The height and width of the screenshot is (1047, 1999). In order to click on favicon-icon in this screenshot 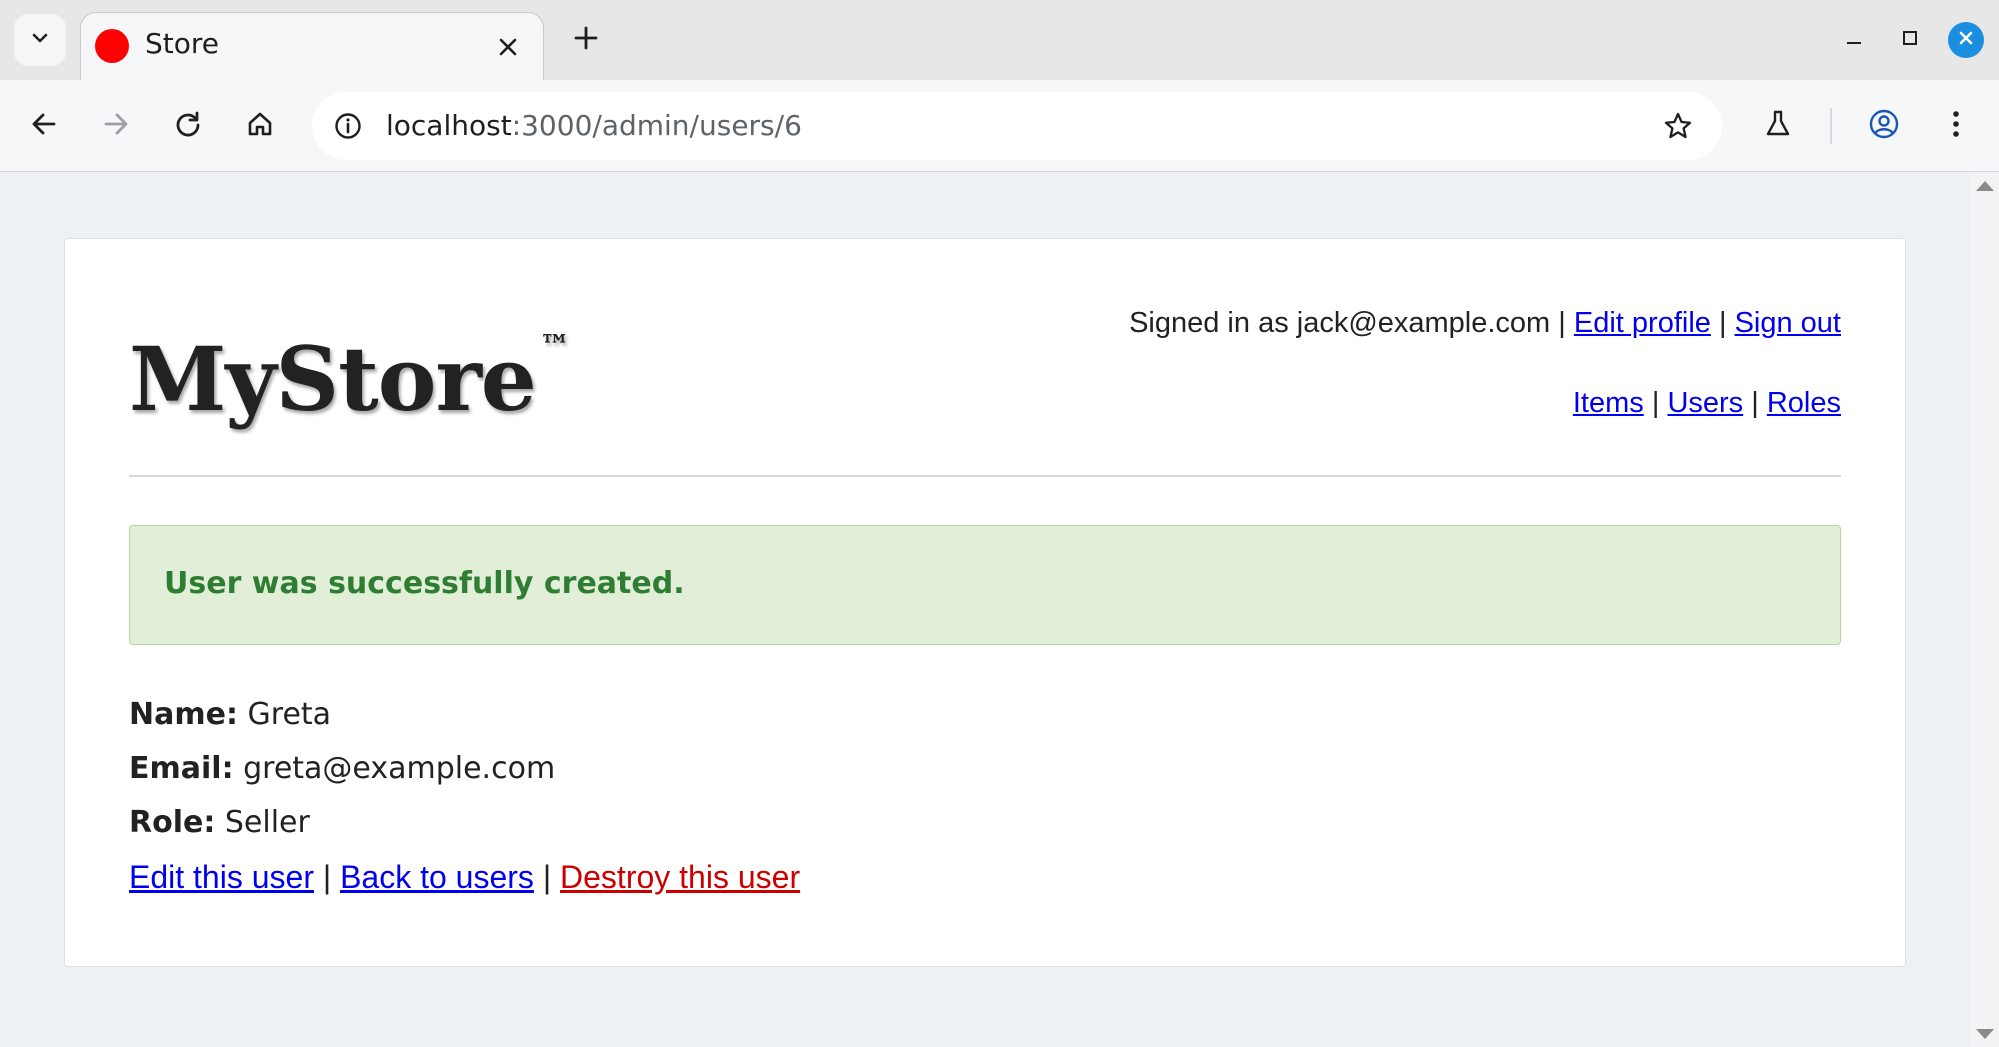, I will do `click(112, 46)`.